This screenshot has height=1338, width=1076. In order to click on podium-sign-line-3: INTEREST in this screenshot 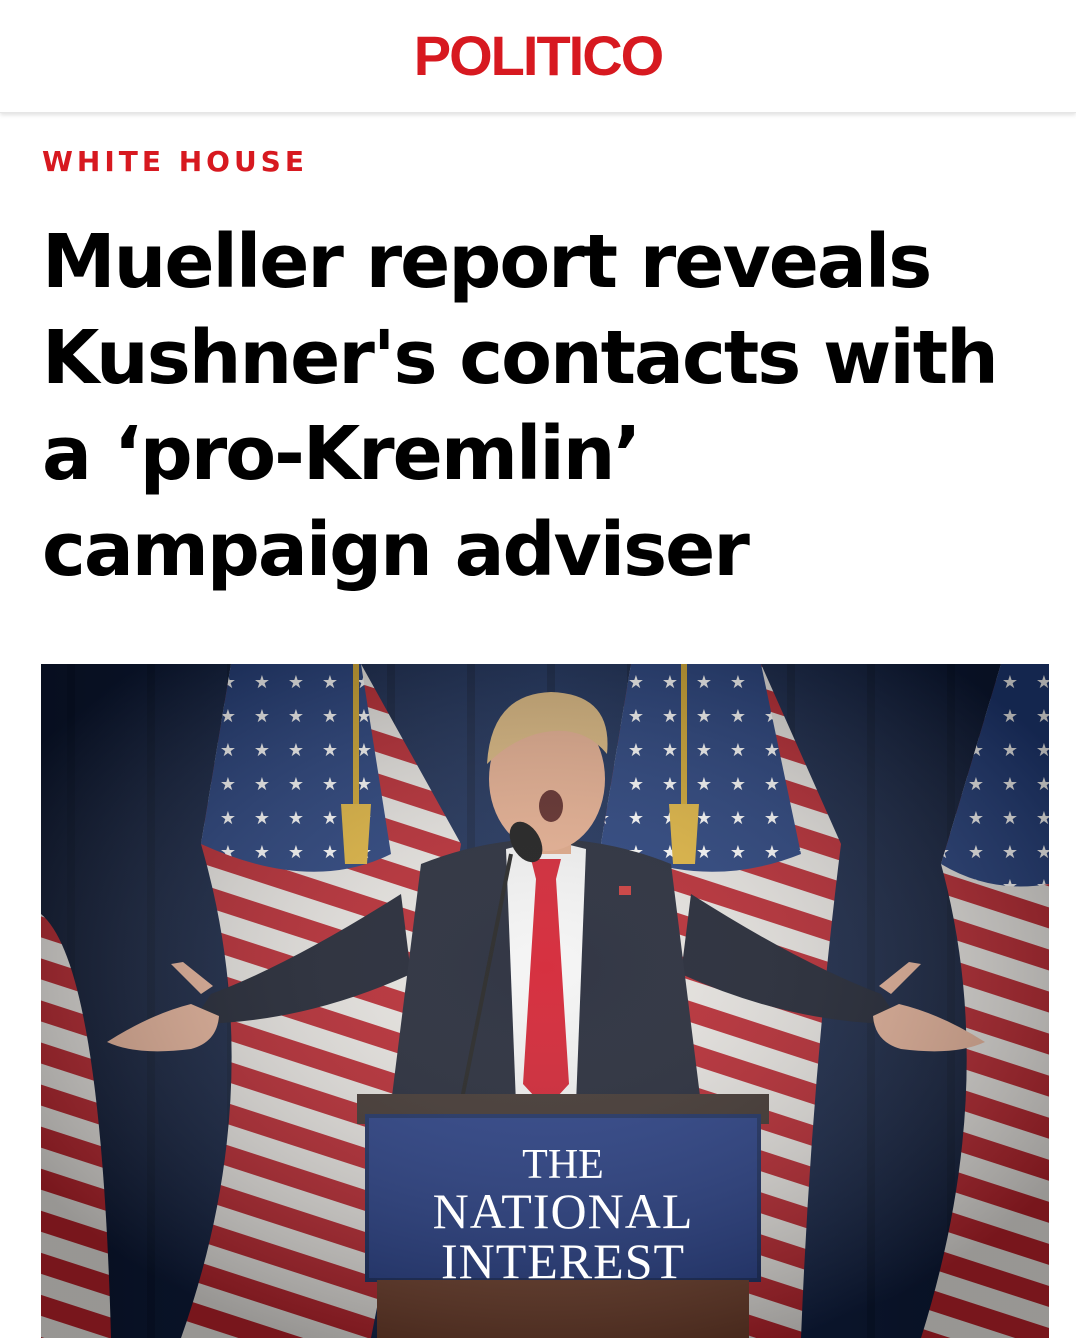, I will do `click(563, 1261)`.